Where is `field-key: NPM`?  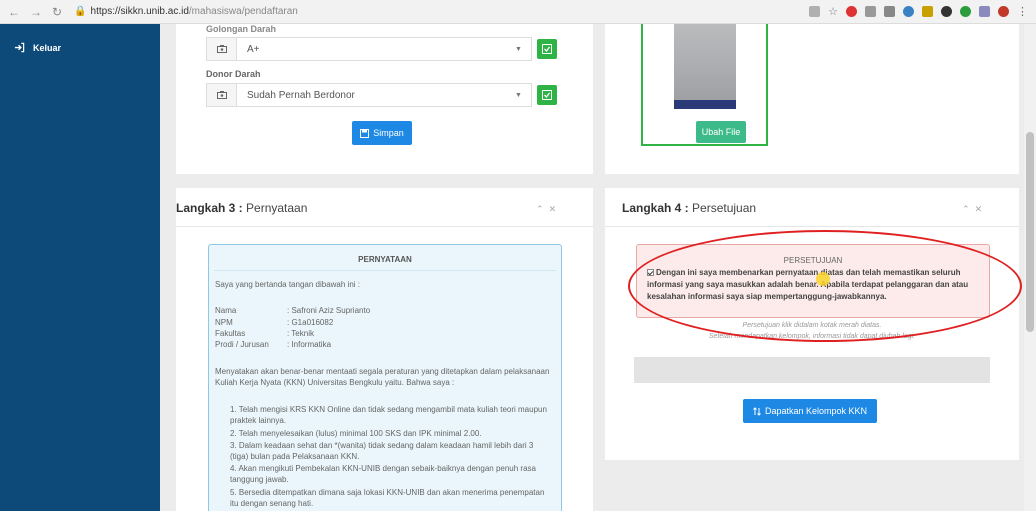 field-key: NPM is located at coordinates (224, 322).